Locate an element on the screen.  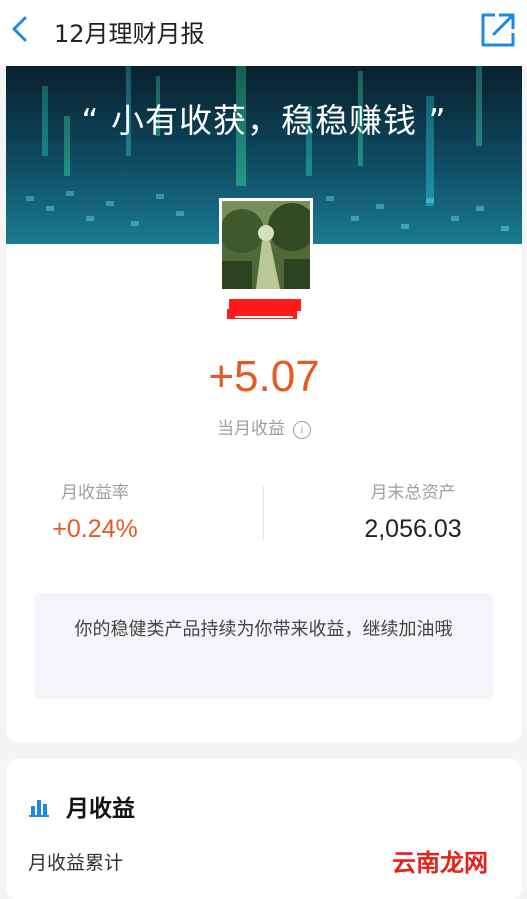
page-title: 12月理财月报 is located at coordinates (129, 34).